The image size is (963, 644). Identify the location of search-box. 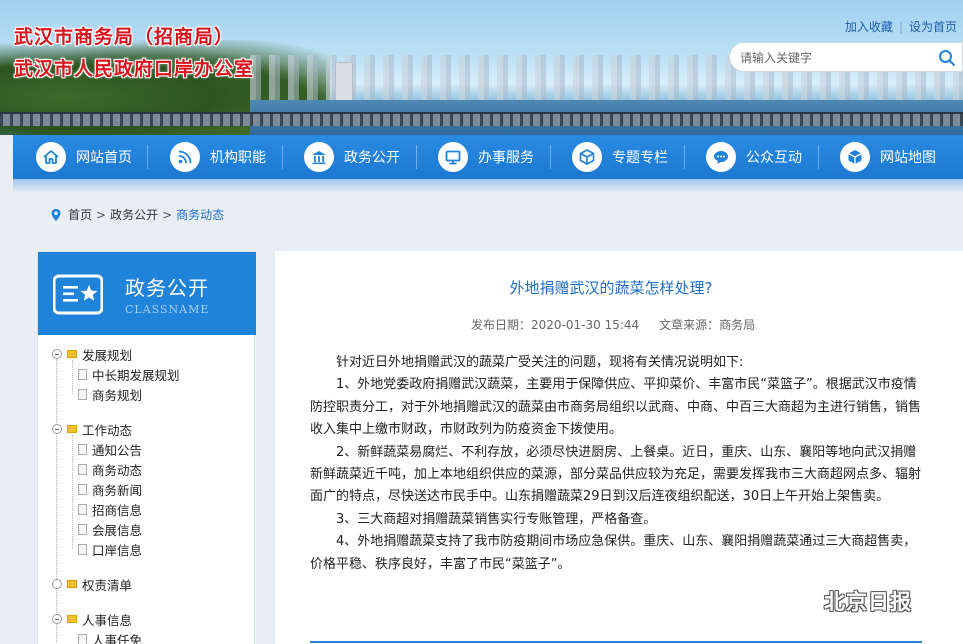
(846, 57).